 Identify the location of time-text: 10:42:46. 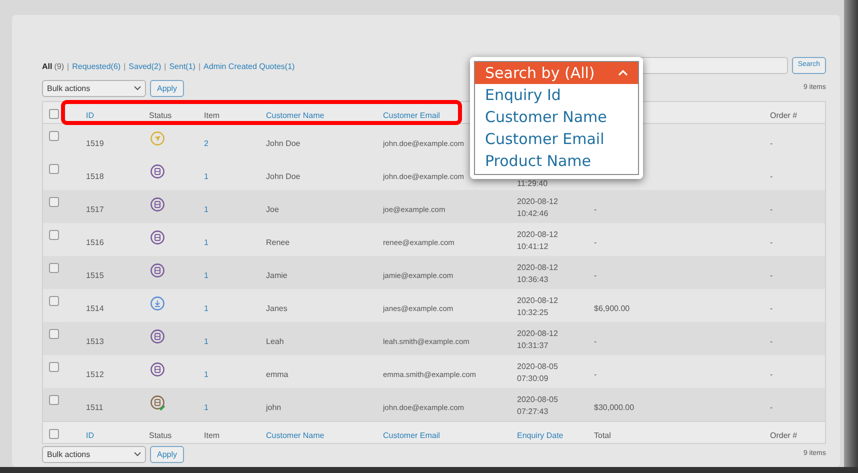
(533, 214).